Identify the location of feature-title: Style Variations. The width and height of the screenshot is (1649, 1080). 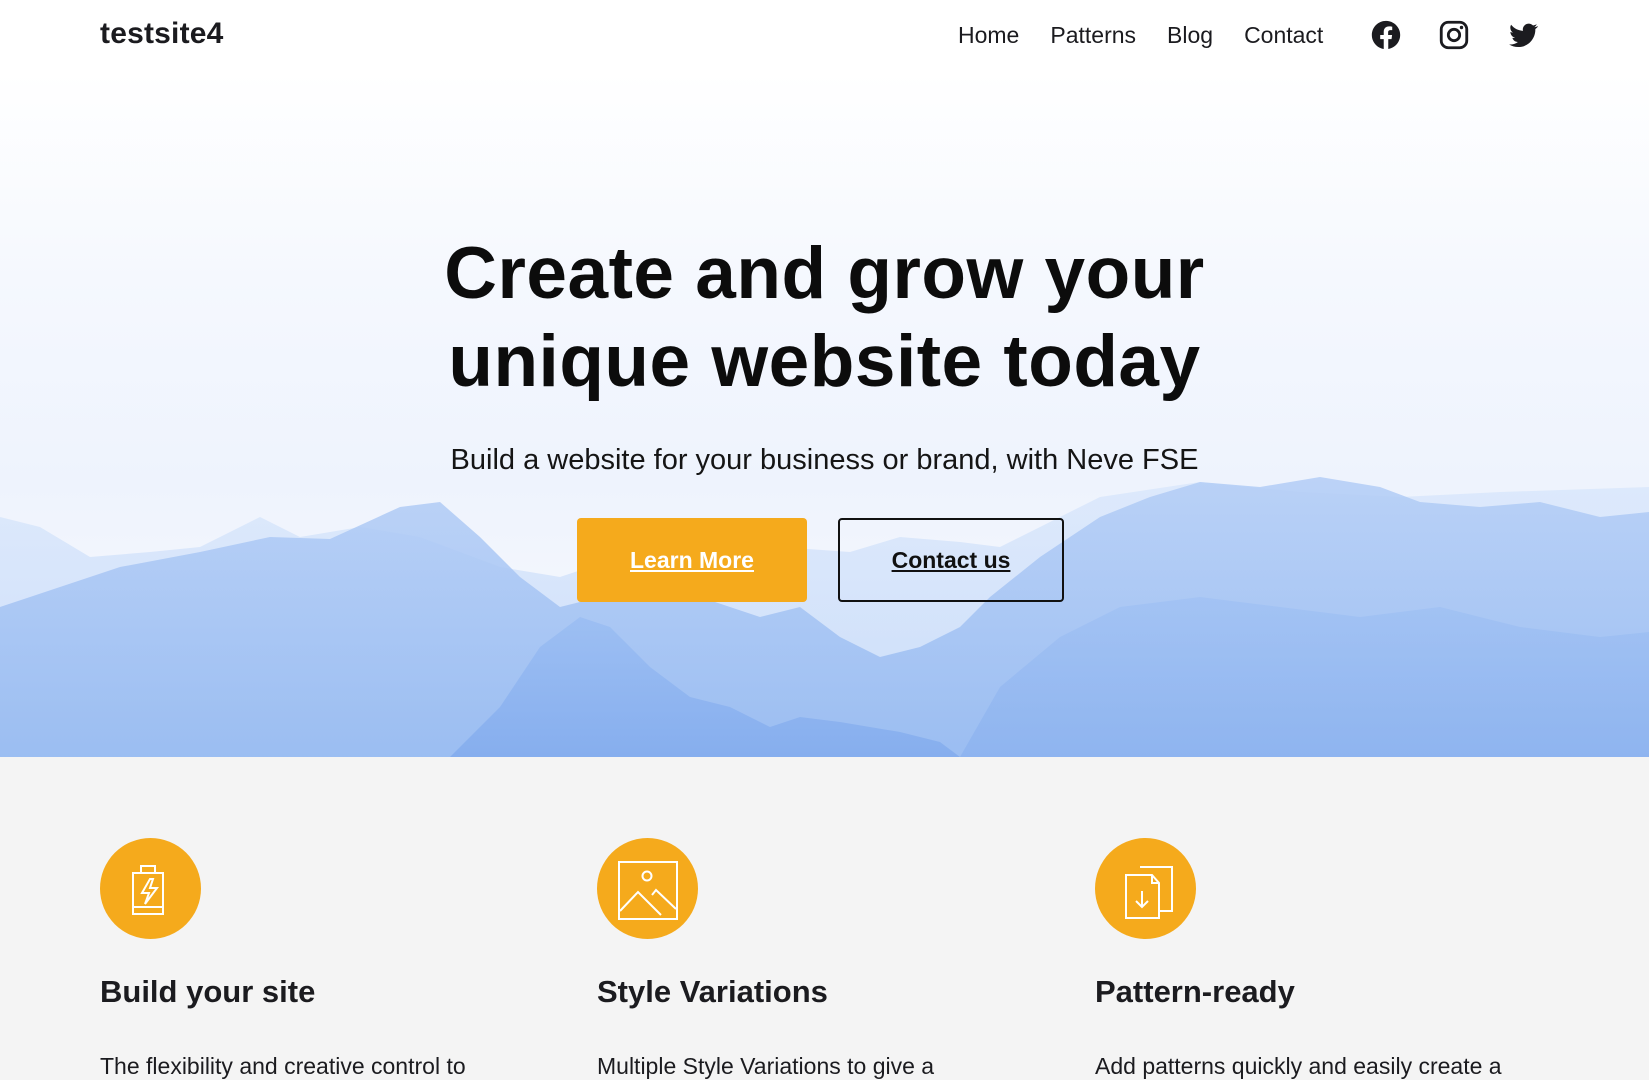
(712, 991).